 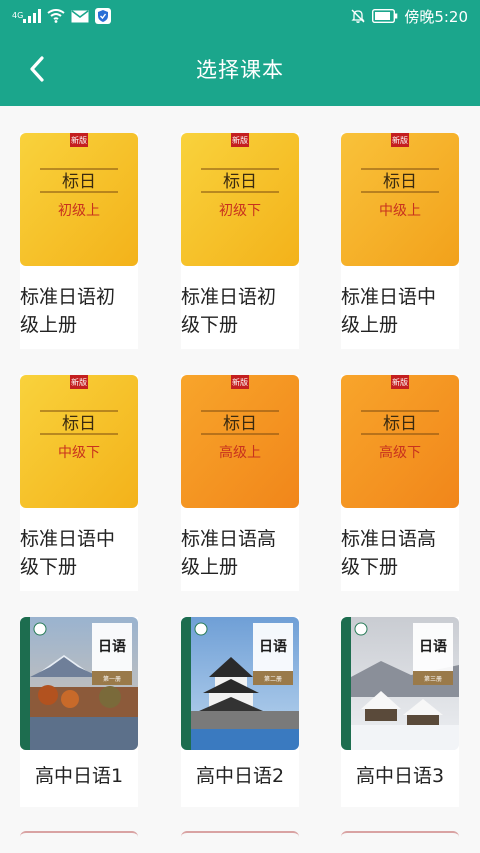 I want to click on status-bar: 4G 傍晚5:20, so click(x=240, y=16).